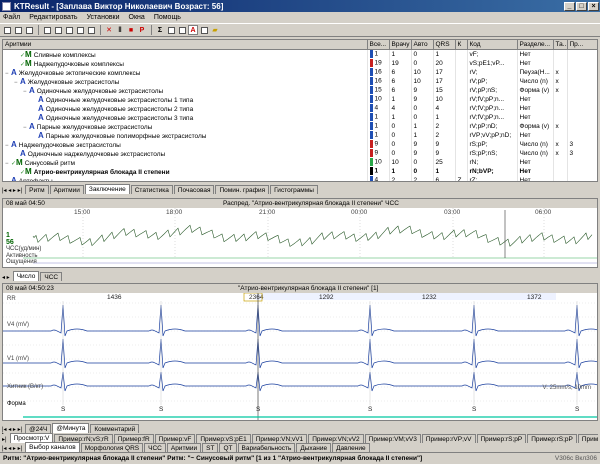 The width and height of the screenshot is (600, 464). Describe the element at coordinates (142, 30) in the screenshot. I see `p-icon: P` at that location.